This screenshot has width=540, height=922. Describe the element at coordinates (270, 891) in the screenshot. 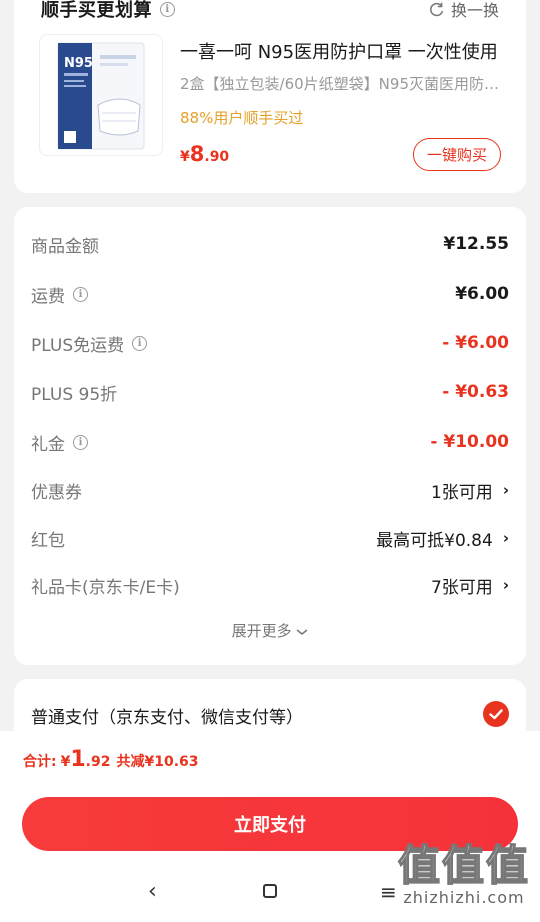

I see `home-icon` at that location.